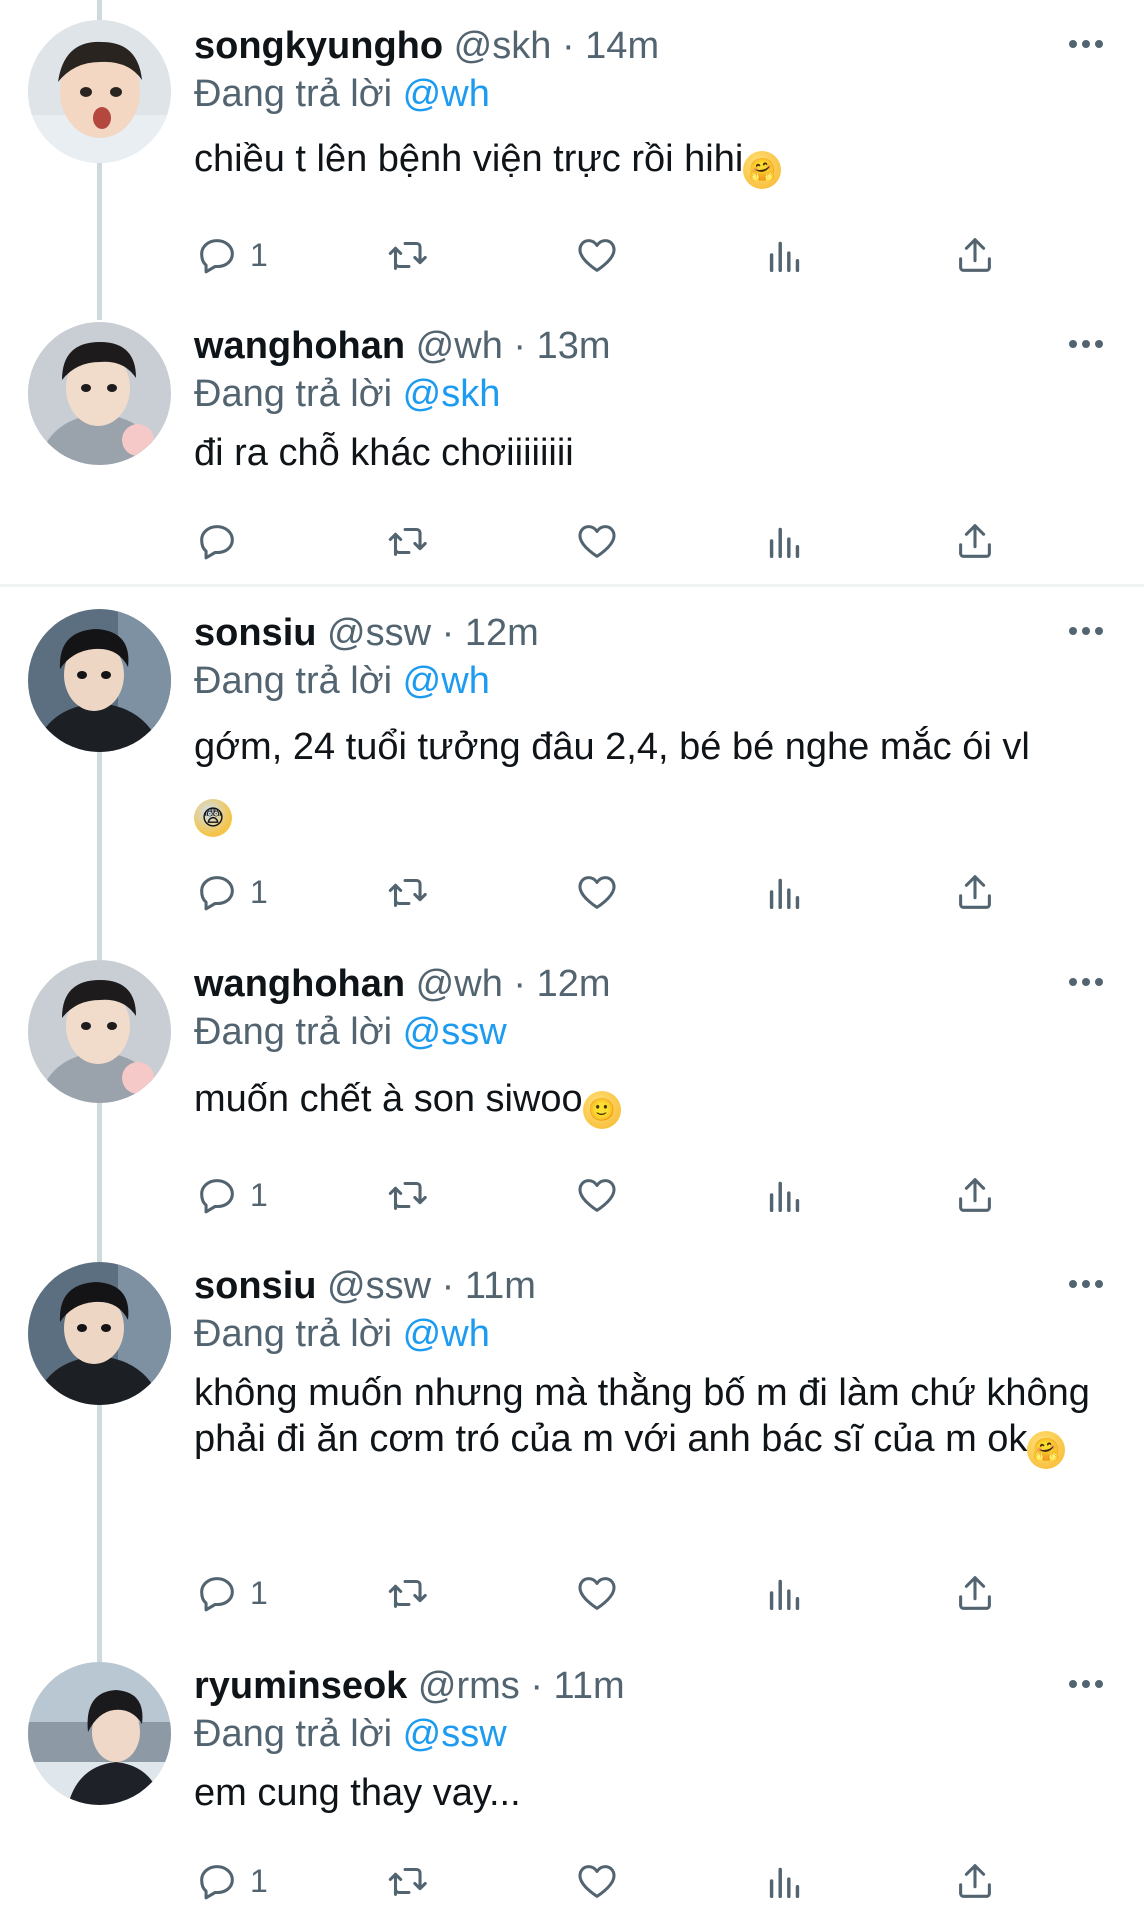 Image resolution: width=1144 pixels, height=1920 pixels. I want to click on display-name: songkyungho, so click(318, 46).